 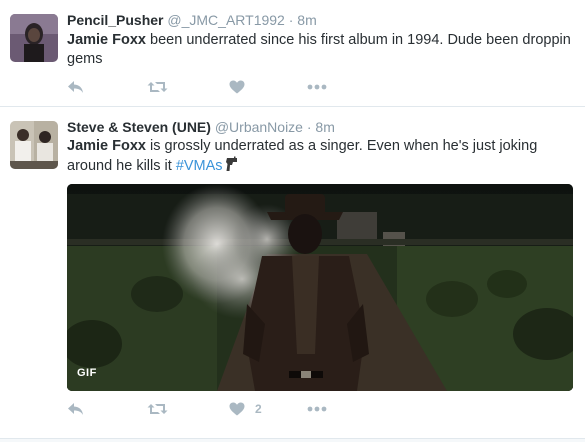 What do you see at coordinates (217, 87) in the screenshot?
I see `tweet-actions` at bounding box center [217, 87].